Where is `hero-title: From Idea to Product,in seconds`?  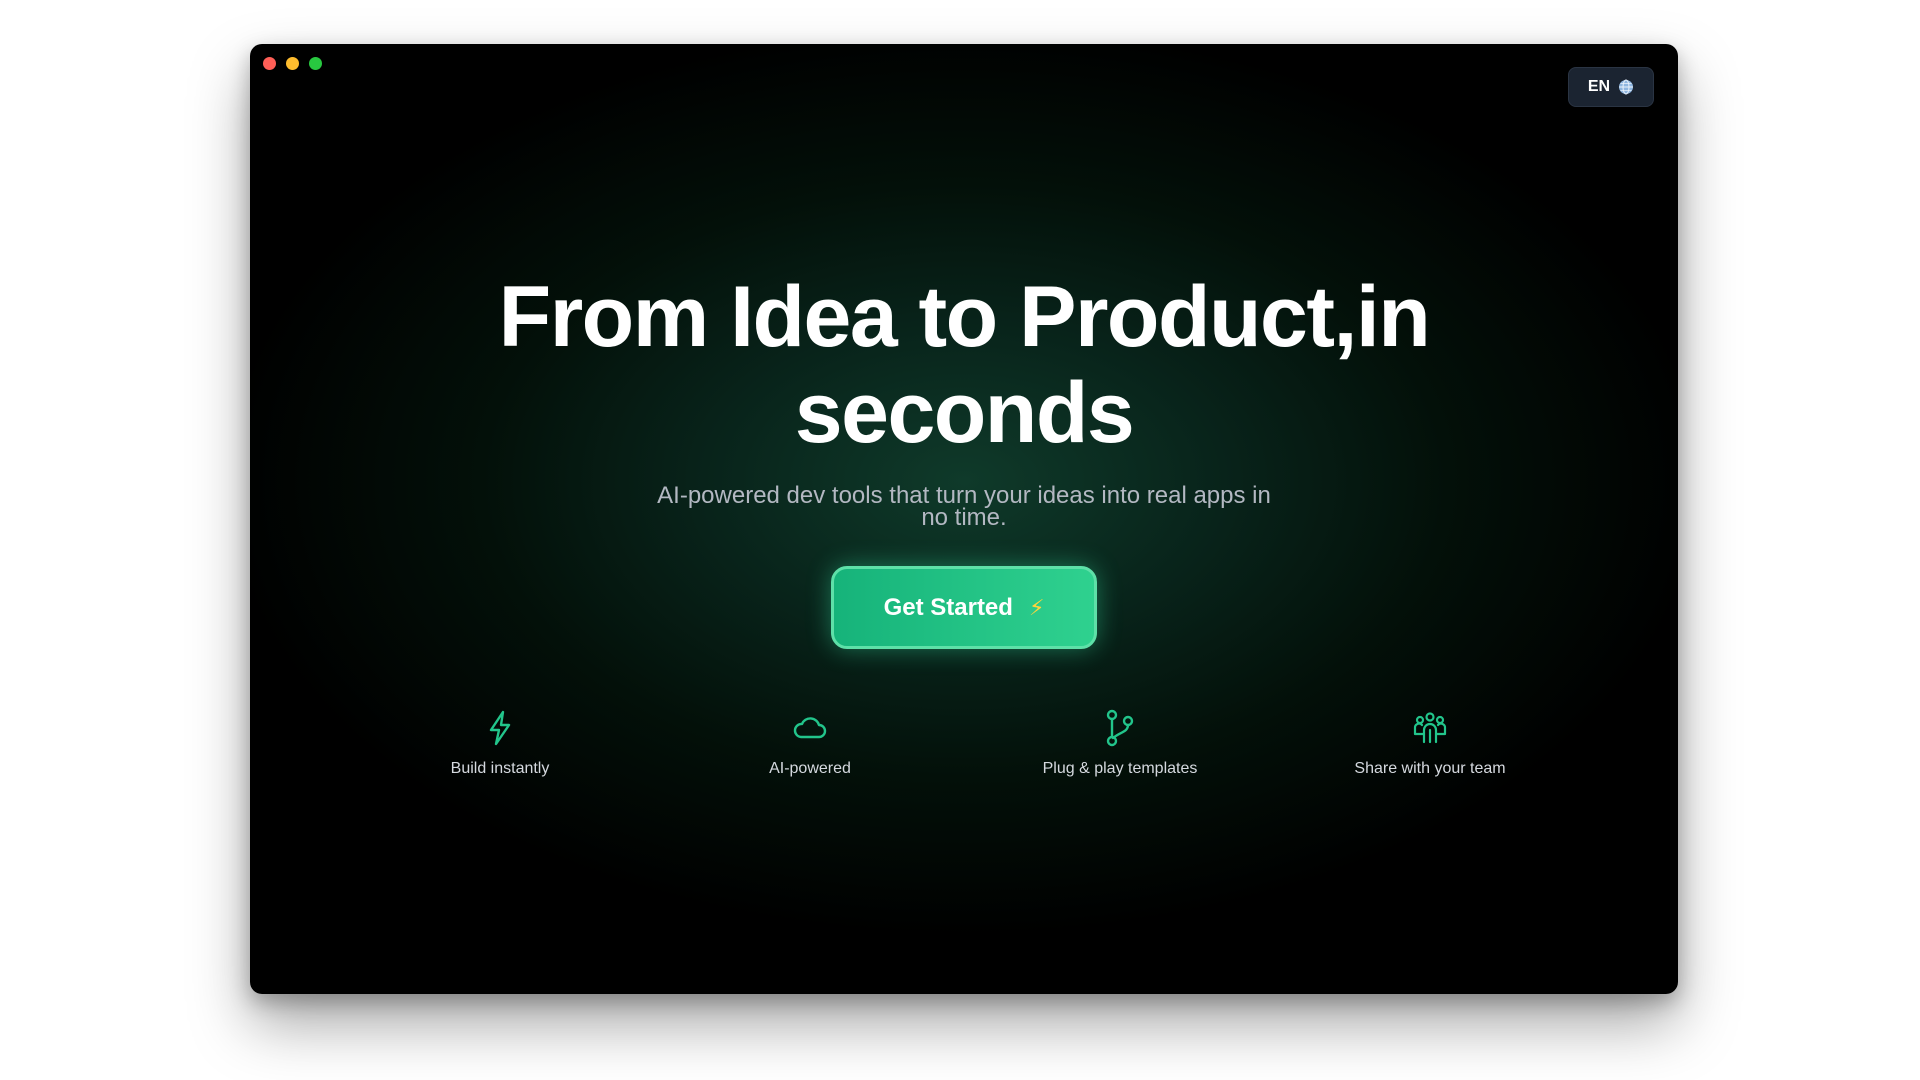 hero-title: From Idea to Product,in seconds is located at coordinates (964, 365).